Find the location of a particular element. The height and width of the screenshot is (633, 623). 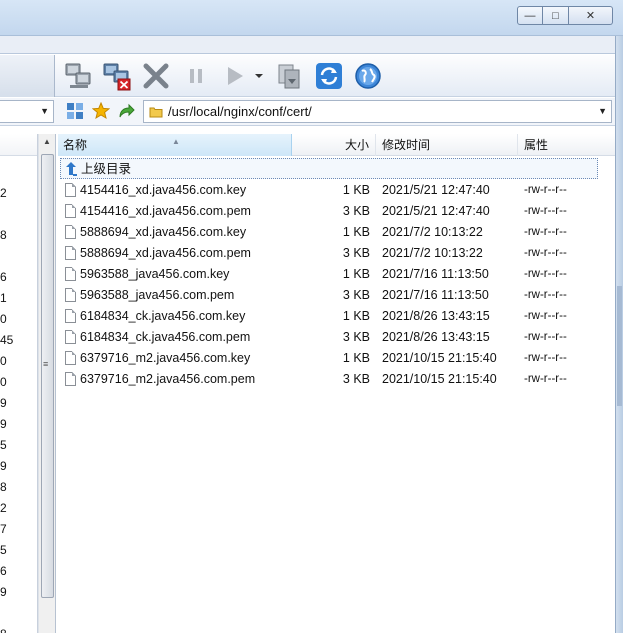

scroll-up-arrow-icon: ▲ is located at coordinates (47, 141).